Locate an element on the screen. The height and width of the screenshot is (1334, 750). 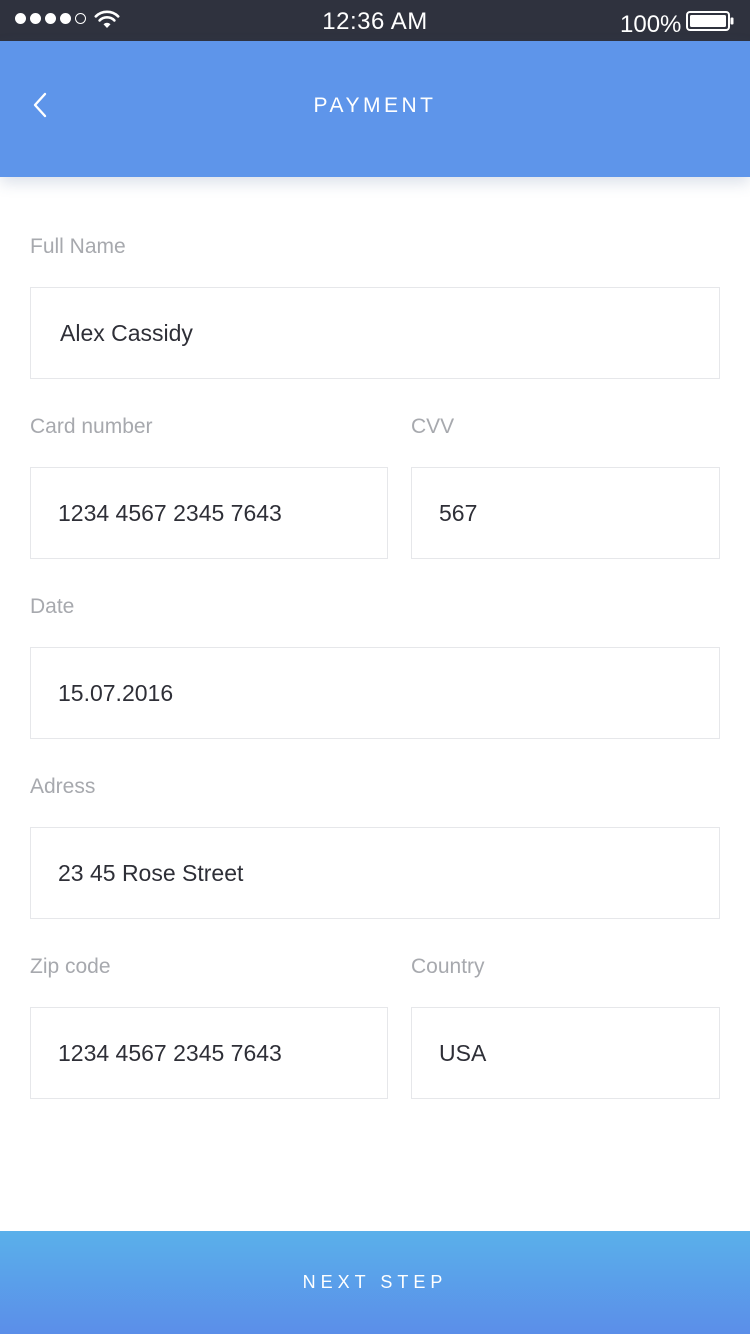
full-name-label: Full Name is located at coordinates (78, 246).